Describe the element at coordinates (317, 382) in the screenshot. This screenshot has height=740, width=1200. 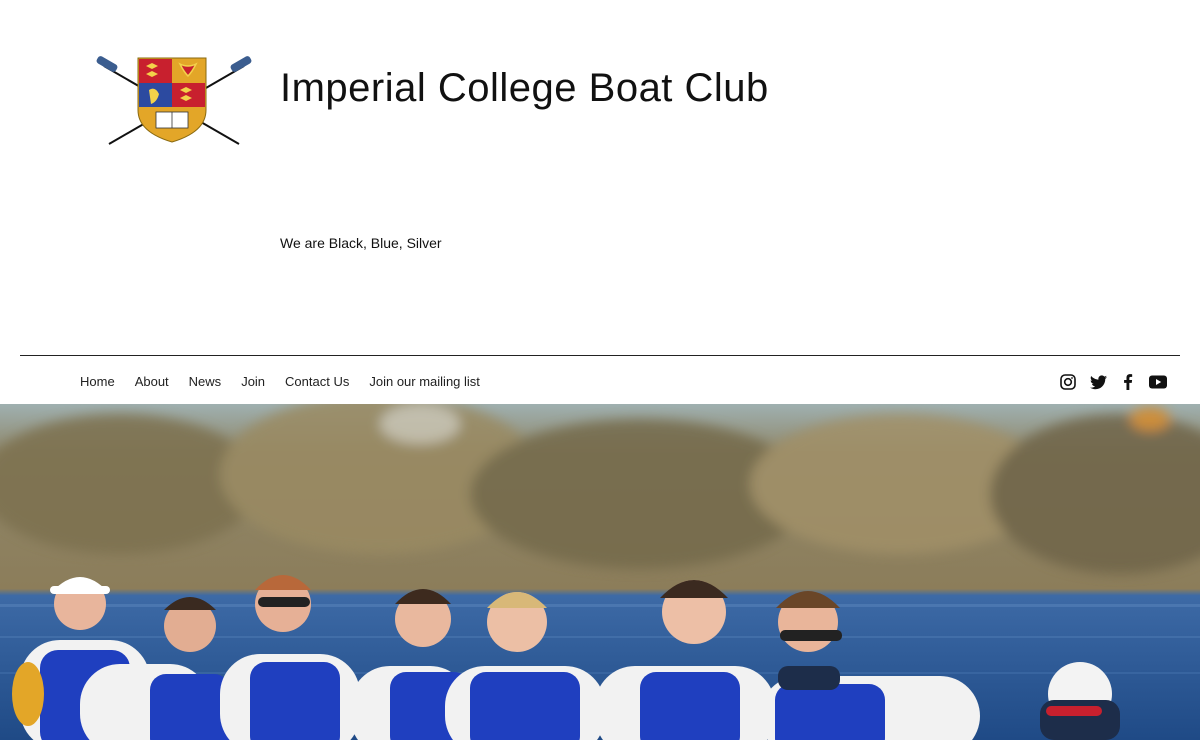
I see `nav-item-contact-us: Contact Us` at that location.